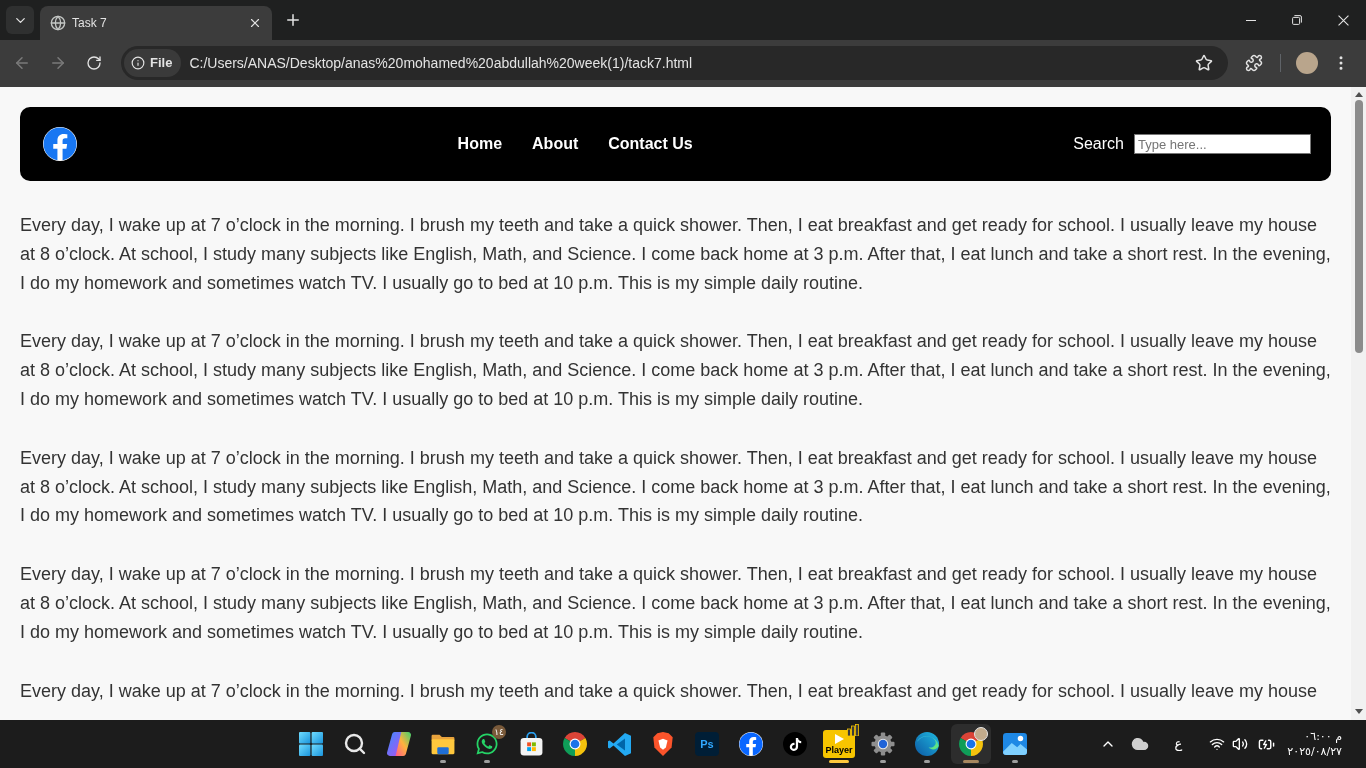  What do you see at coordinates (839, 738) in the screenshot?
I see `play-icon` at bounding box center [839, 738].